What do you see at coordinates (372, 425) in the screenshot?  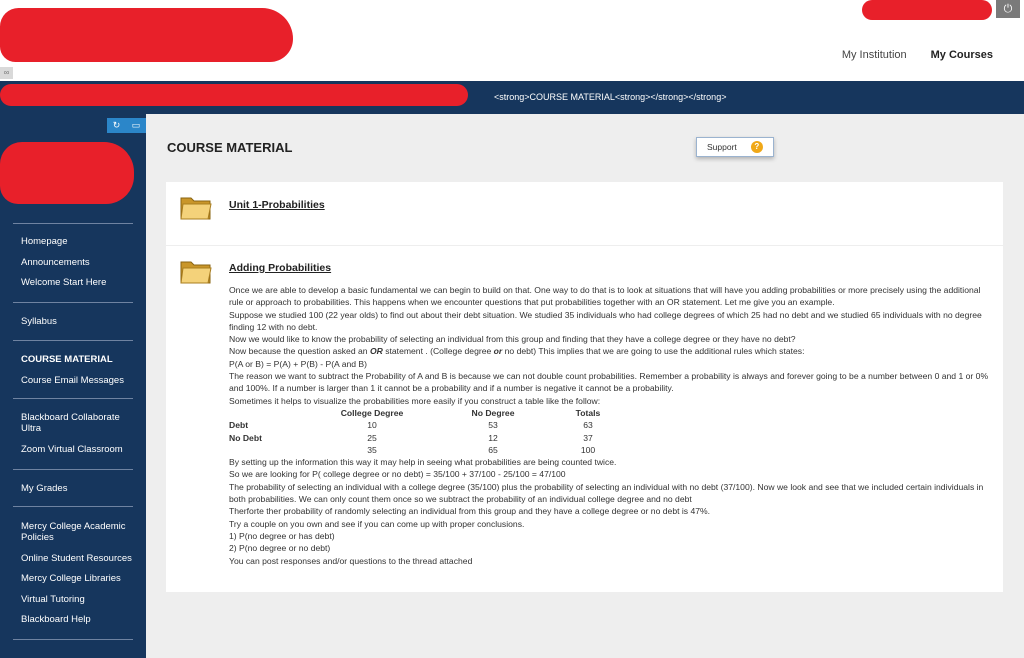 I see `table-cell: 10` at bounding box center [372, 425].